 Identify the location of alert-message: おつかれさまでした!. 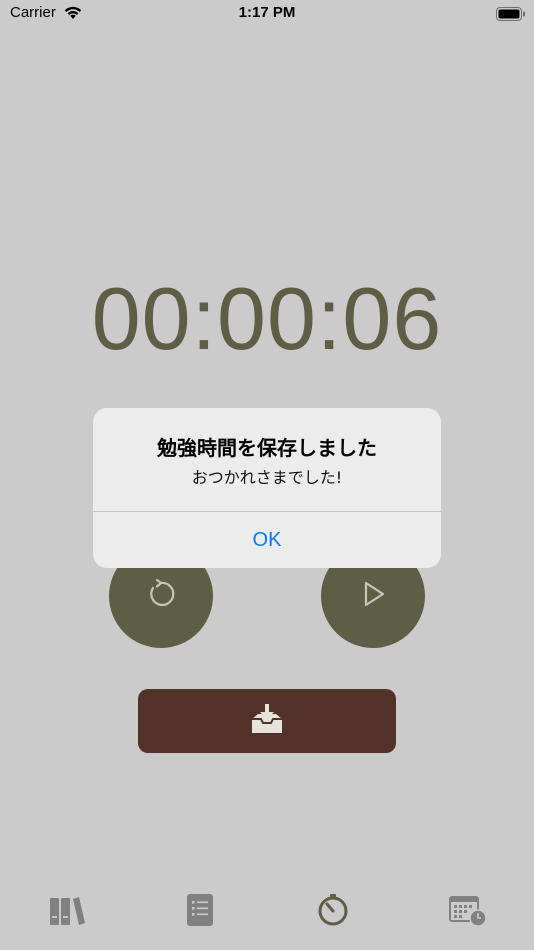
(267, 477).